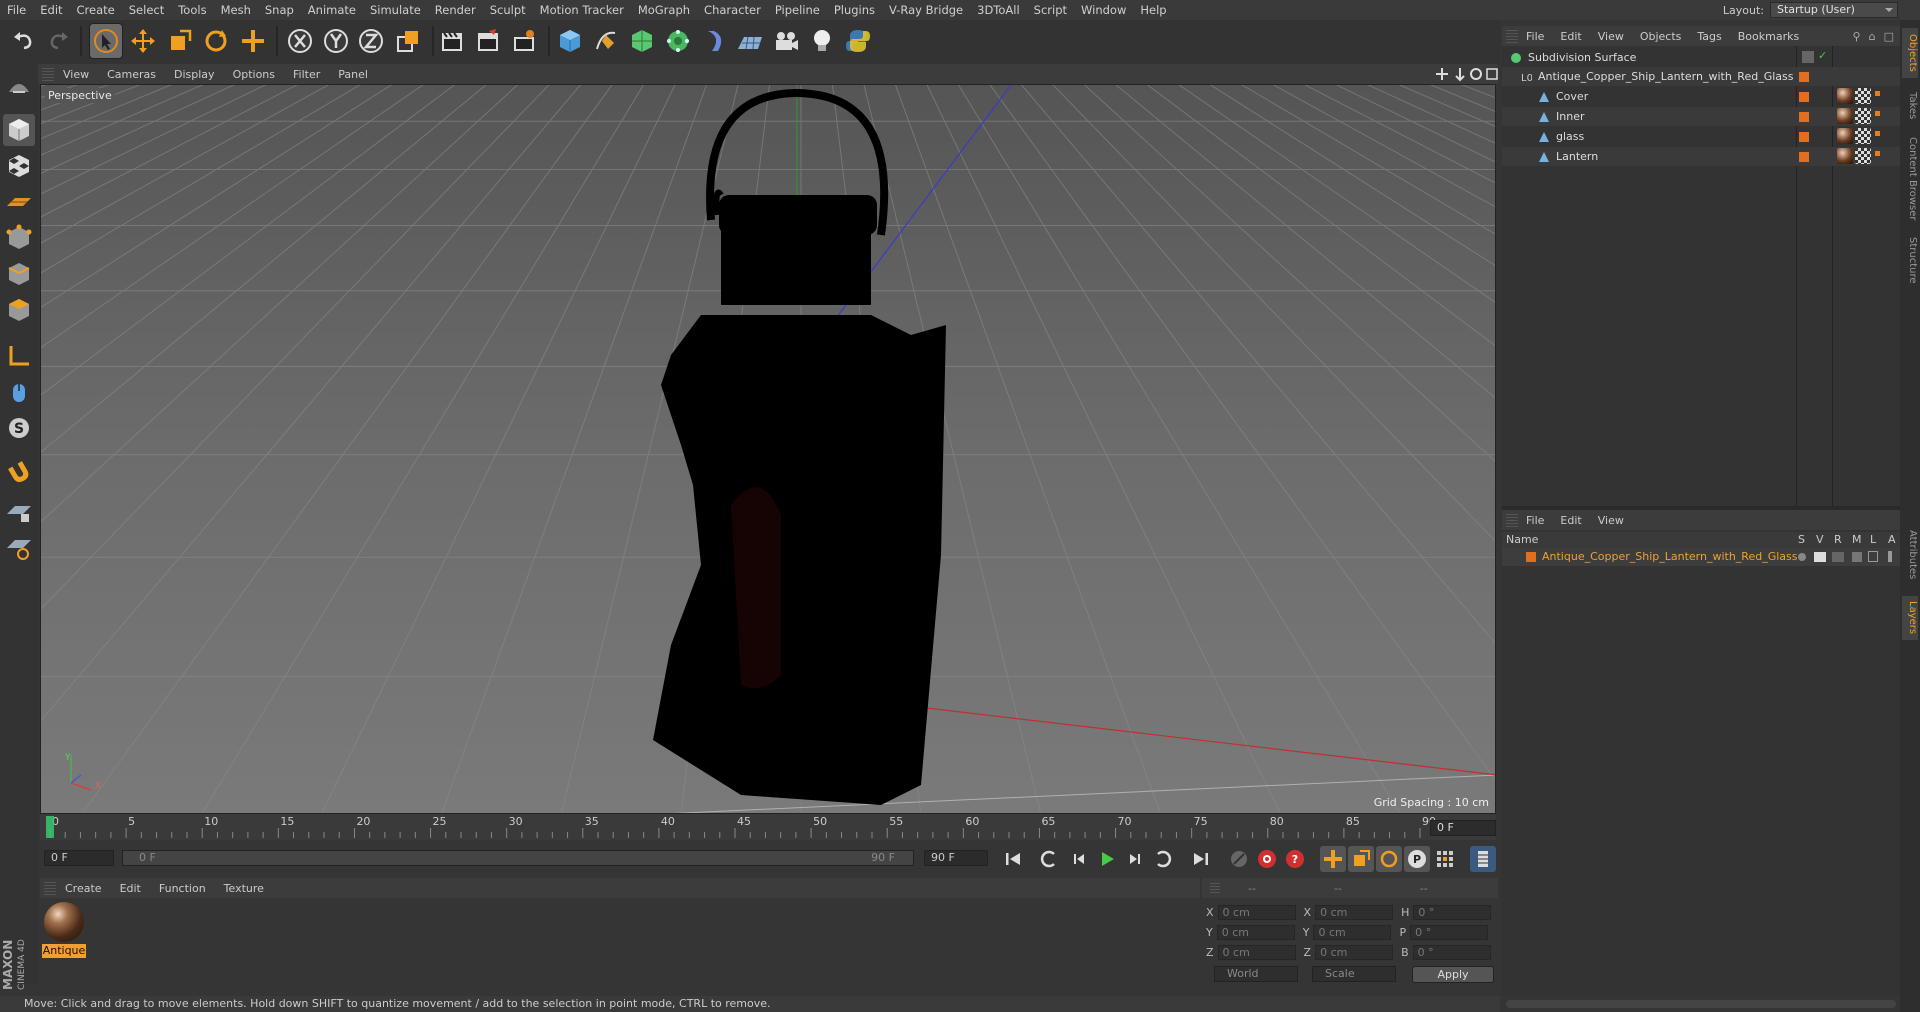 This screenshot has width=1920, height=1012. I want to click on menu-motion-tracker: Motion Tracker, so click(582, 10).